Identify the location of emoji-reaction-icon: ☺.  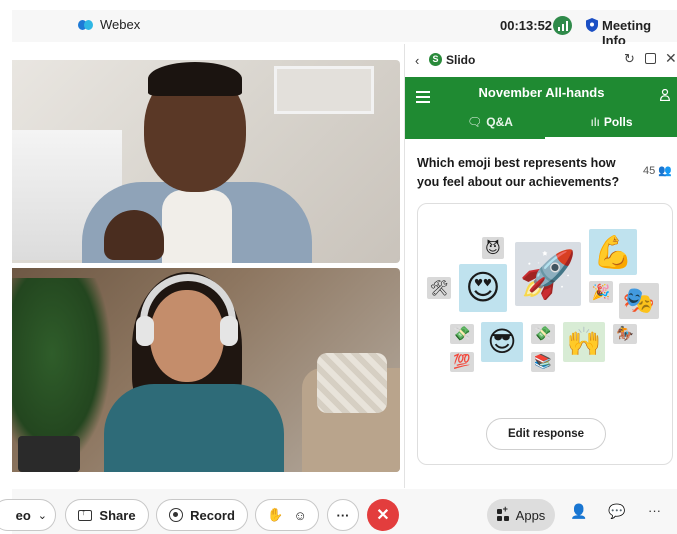
(299, 515).